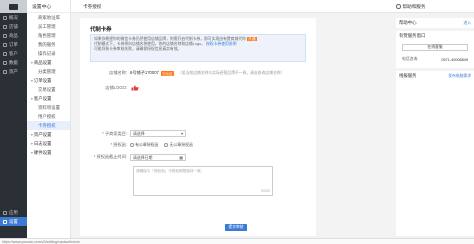 This screenshot has height=244, width=474. I want to click on expire-row: * 授权函截止时间: 请选择日期 ▦, so click(138, 157).